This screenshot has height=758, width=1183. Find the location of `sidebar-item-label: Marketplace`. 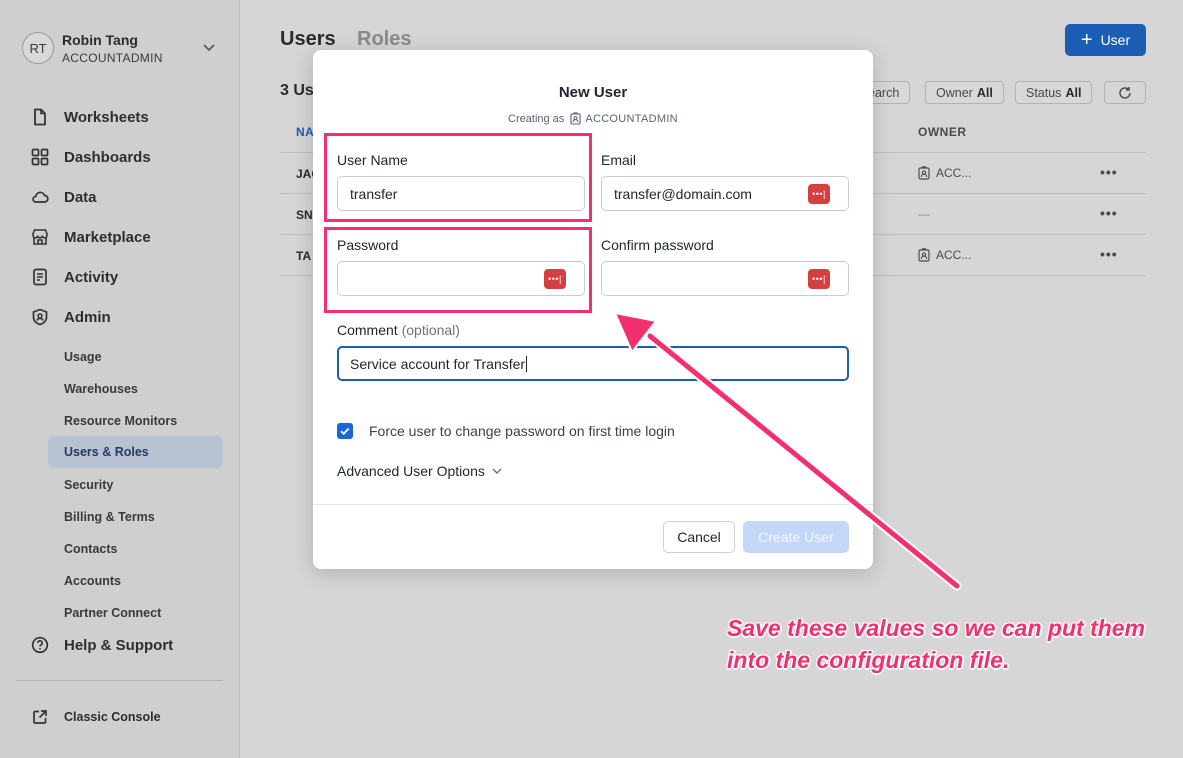

sidebar-item-label: Marketplace is located at coordinates (107, 237).